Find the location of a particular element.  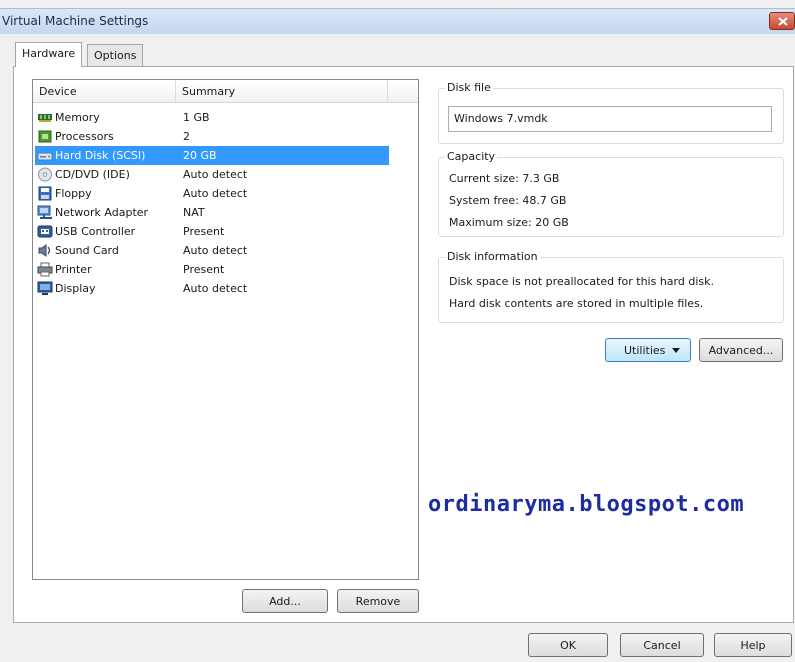

device-row-usb-controller: USB Controller Present is located at coordinates (212, 231).